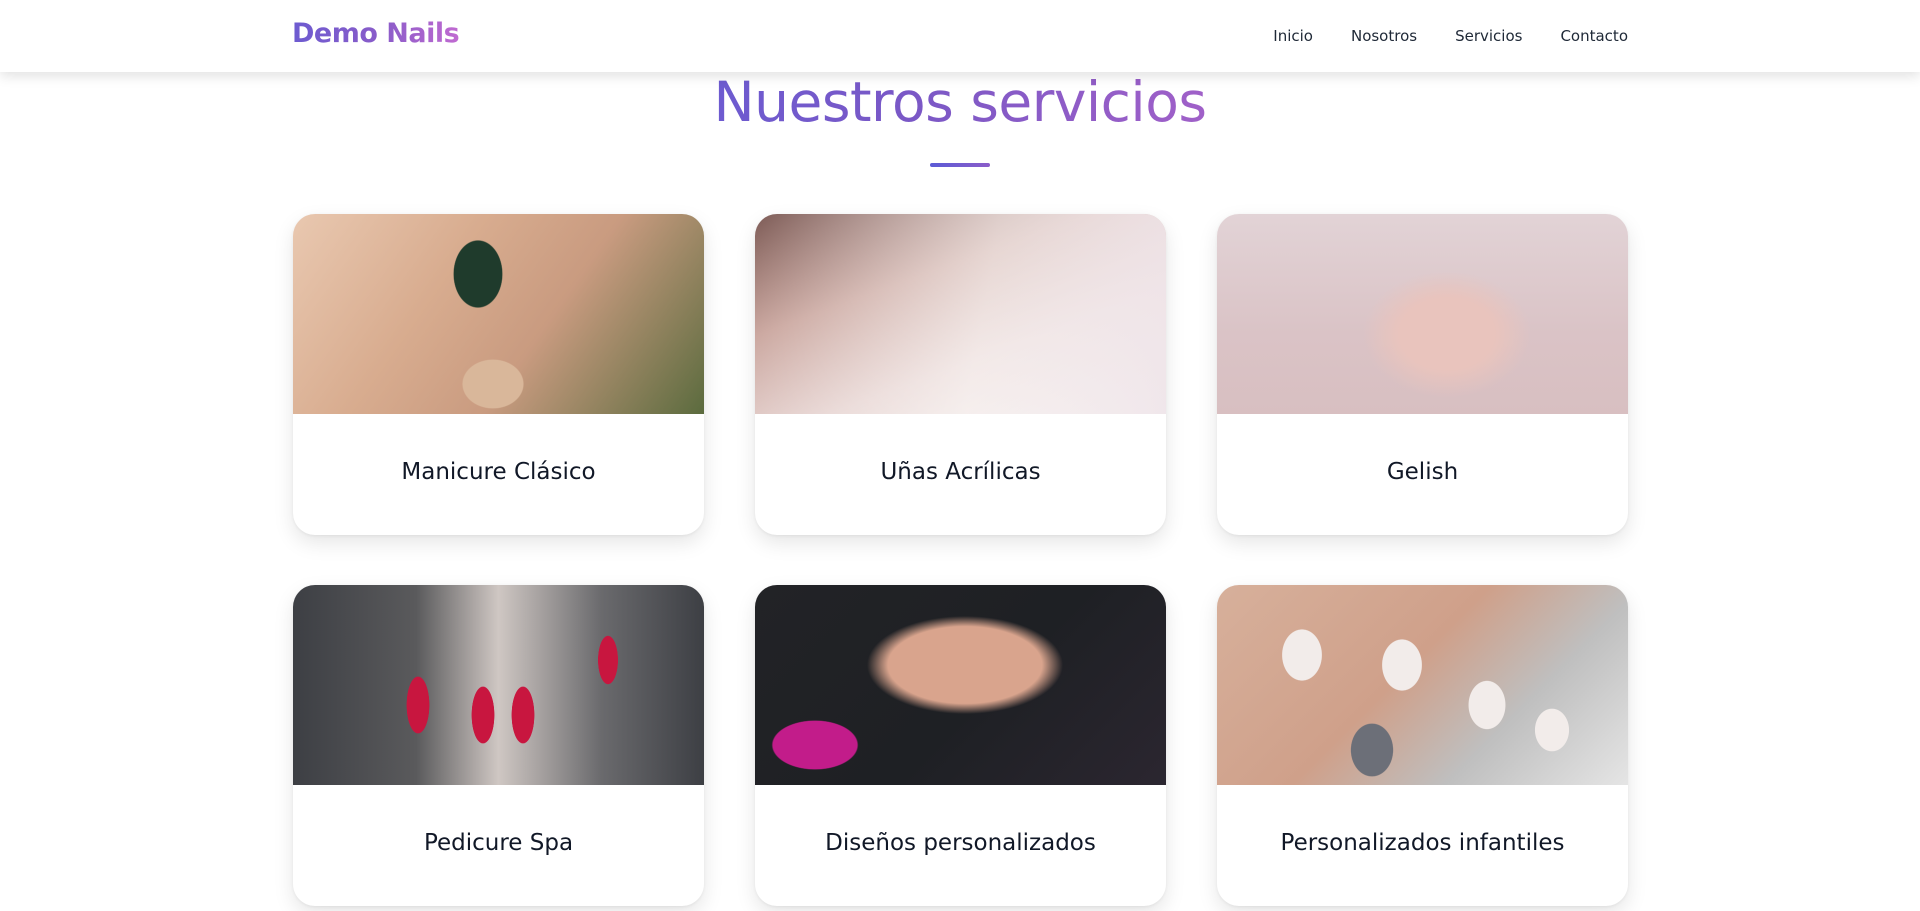 This screenshot has height=911, width=1920. I want to click on service-card: Pedicure Spa, so click(498, 745).